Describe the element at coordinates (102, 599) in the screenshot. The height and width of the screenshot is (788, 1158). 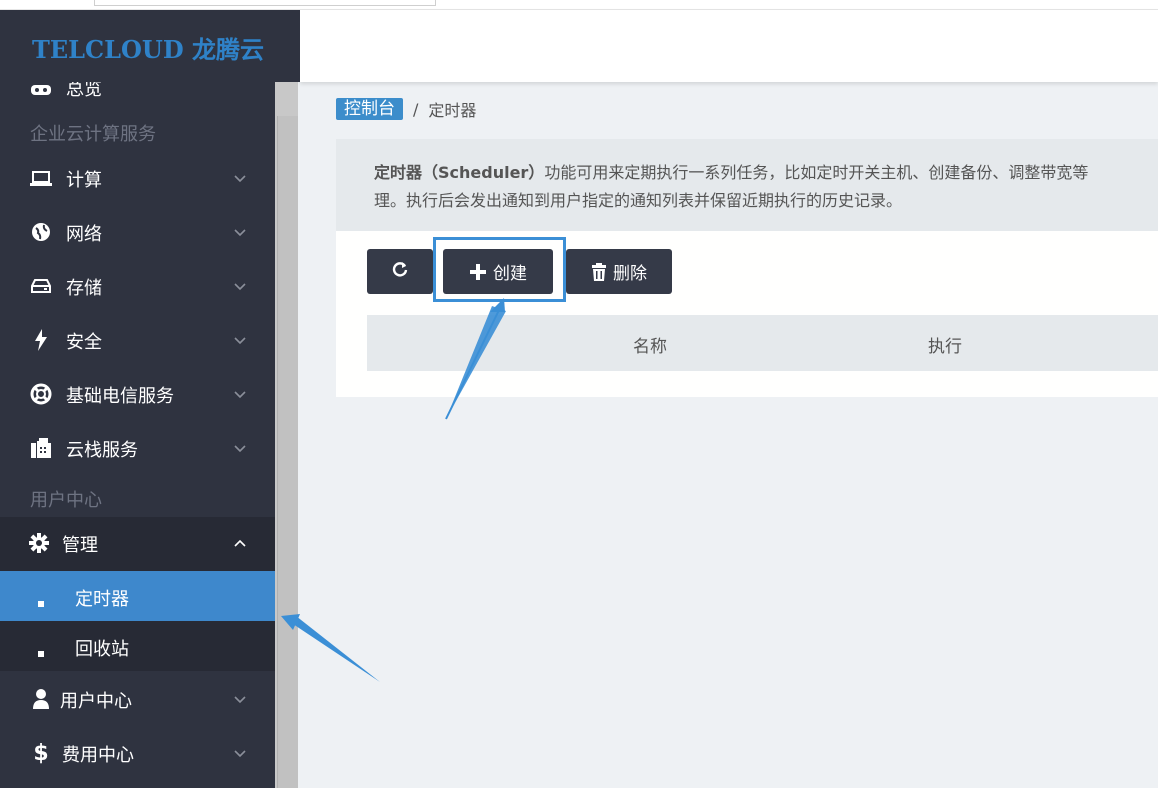
I see `sidebar-subitem-label: 定时器` at that location.